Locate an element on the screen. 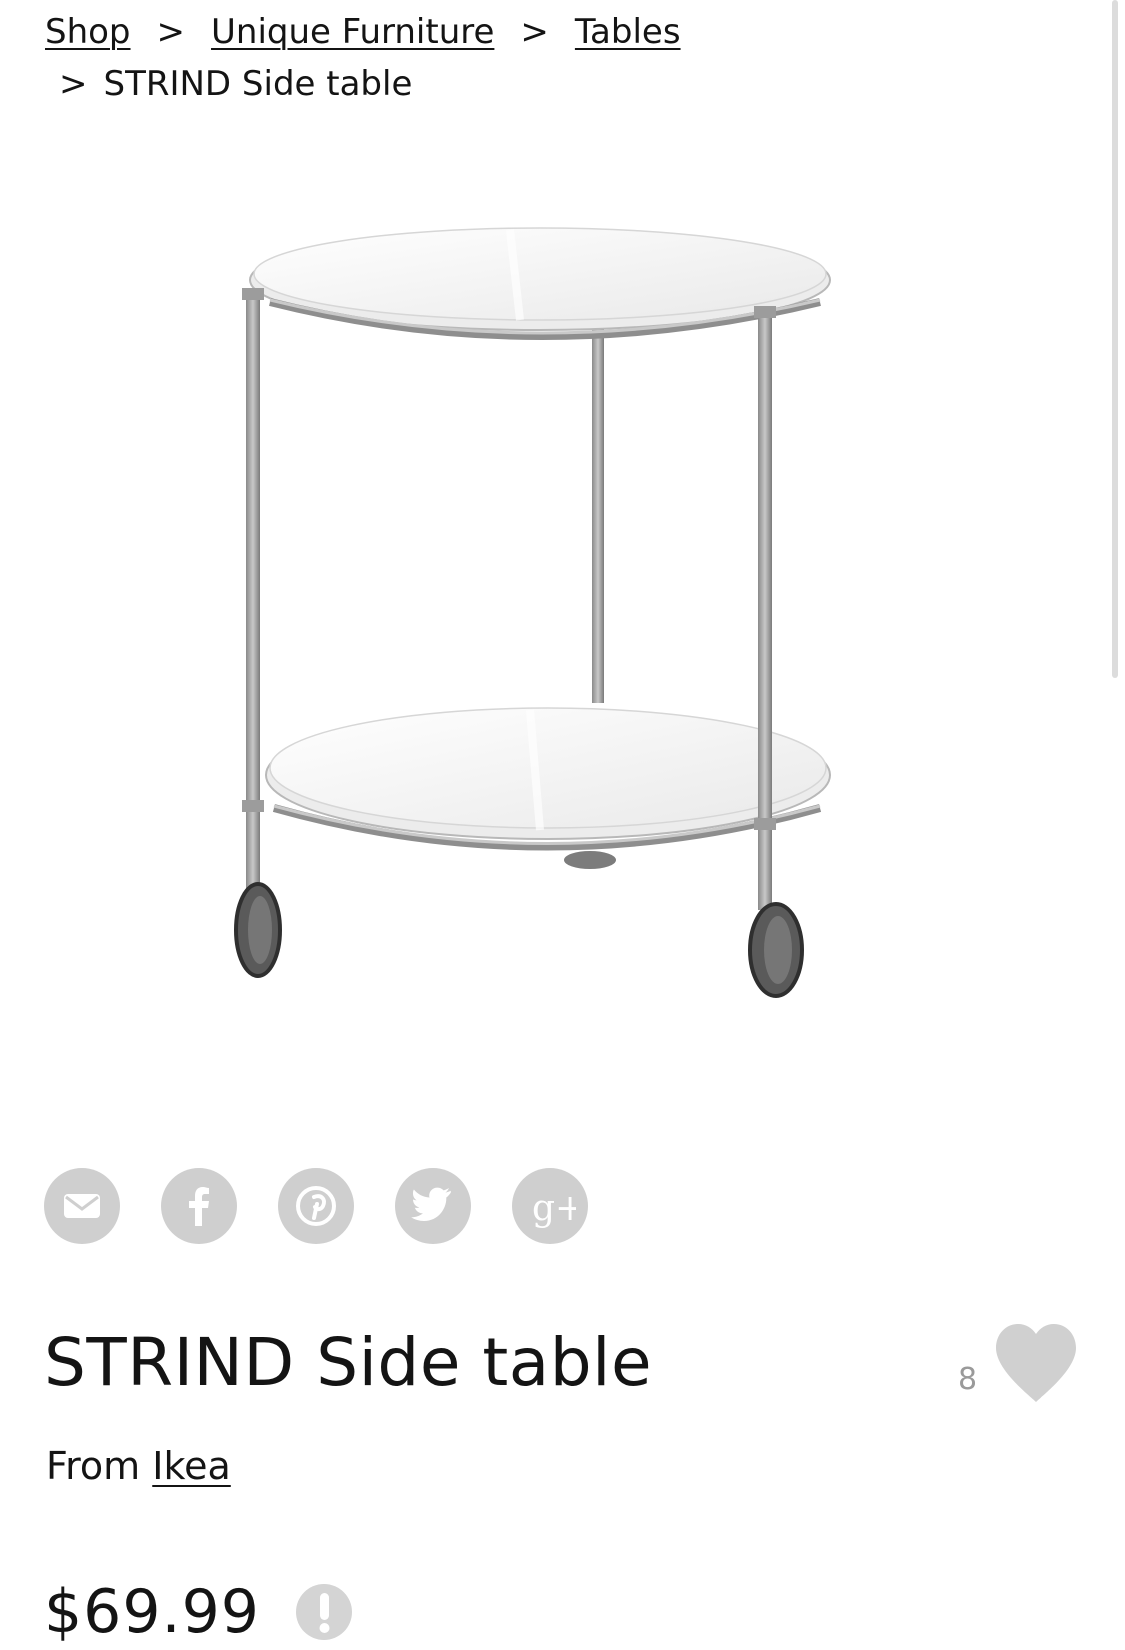  breadcrumb-row-2: > STRIND Side table is located at coordinates (545, 84).